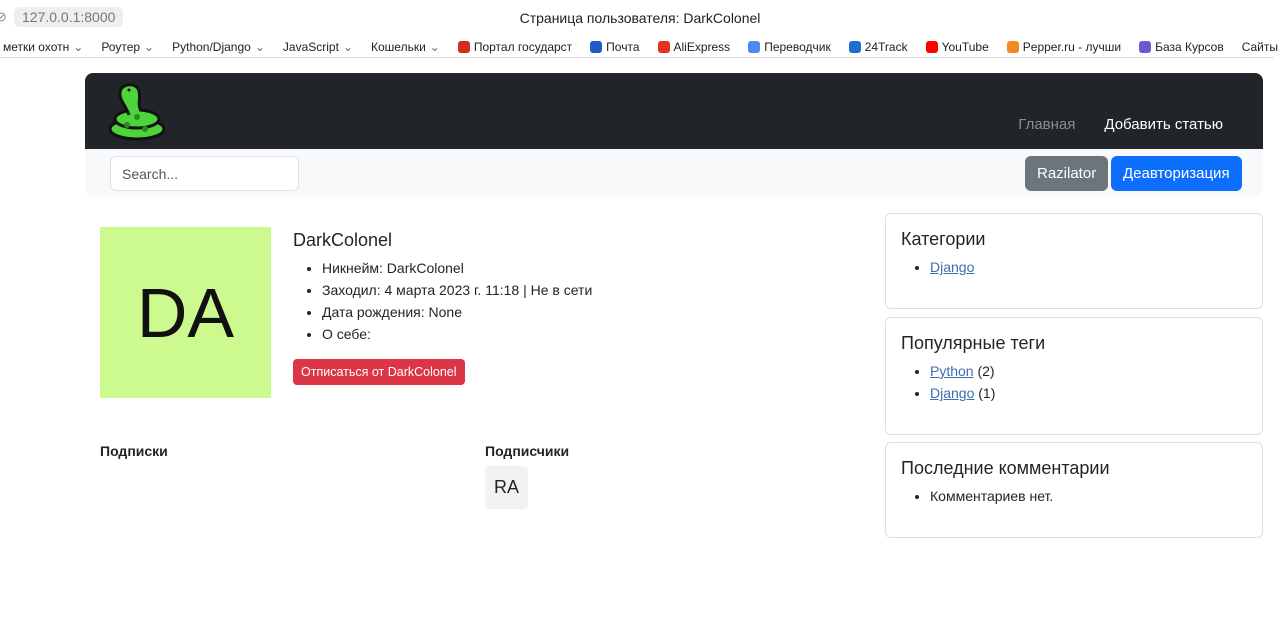 The image size is (1280, 620). I want to click on bookmark-label: YouTube, so click(965, 47).